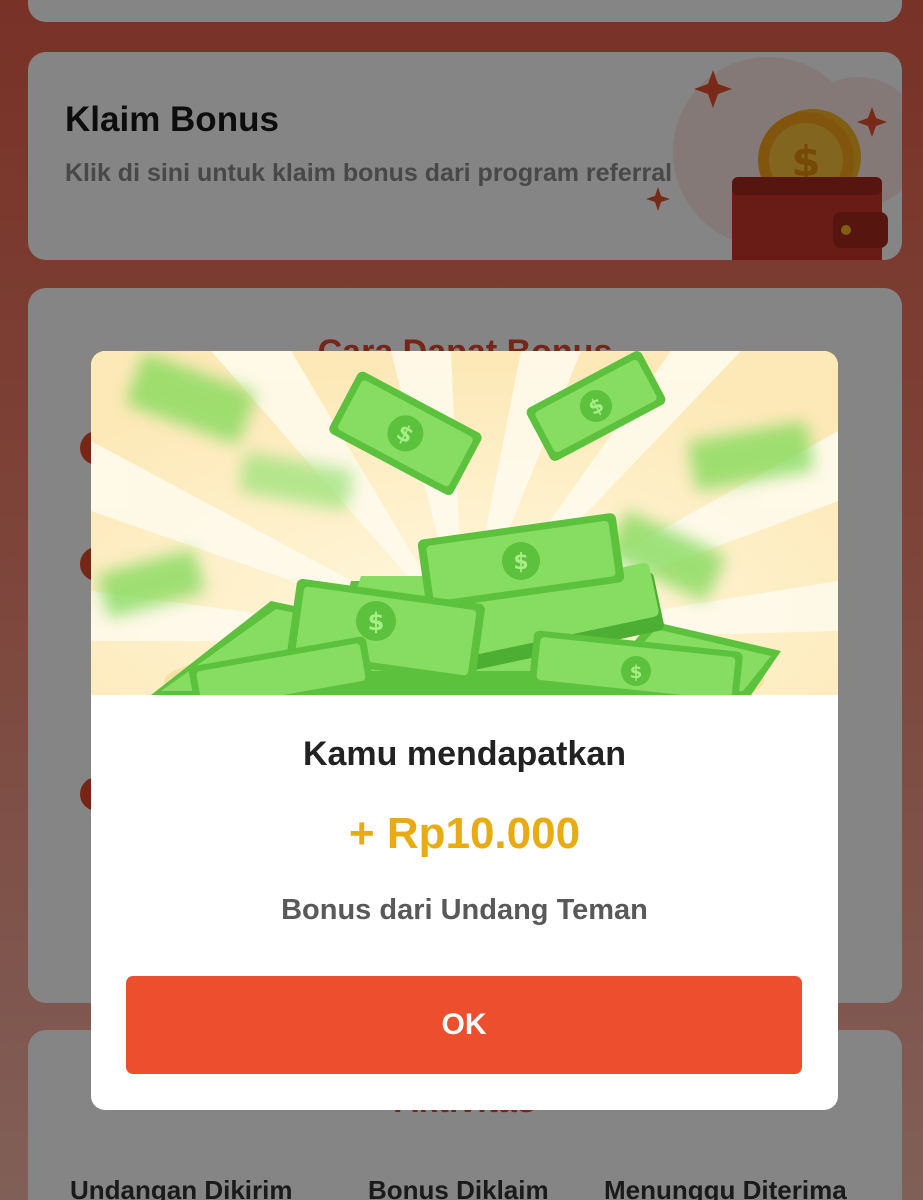  I want to click on bonus-amount: + Rp10.000, so click(464, 833).